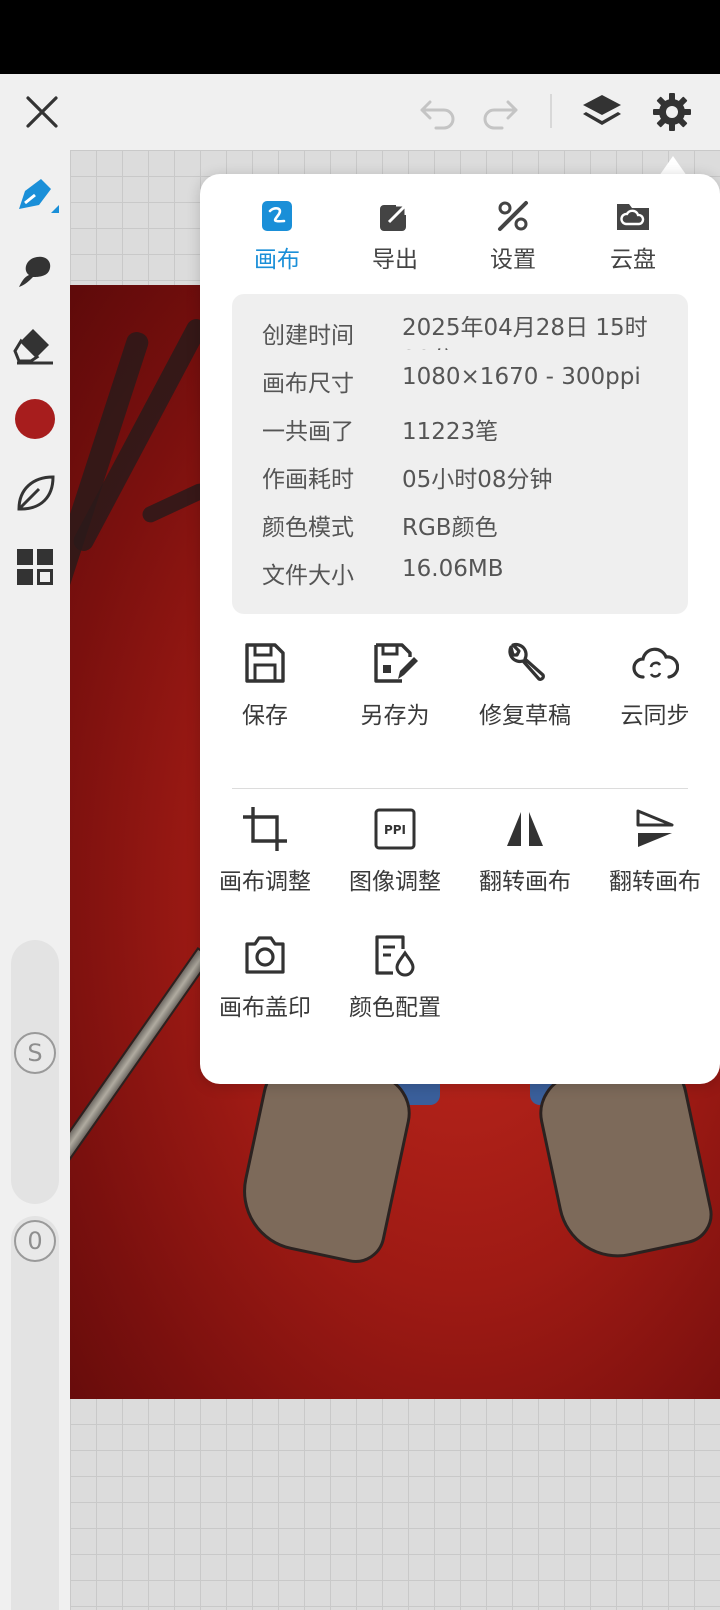  What do you see at coordinates (396, 663) in the screenshot?
I see `save-as-icon` at bounding box center [396, 663].